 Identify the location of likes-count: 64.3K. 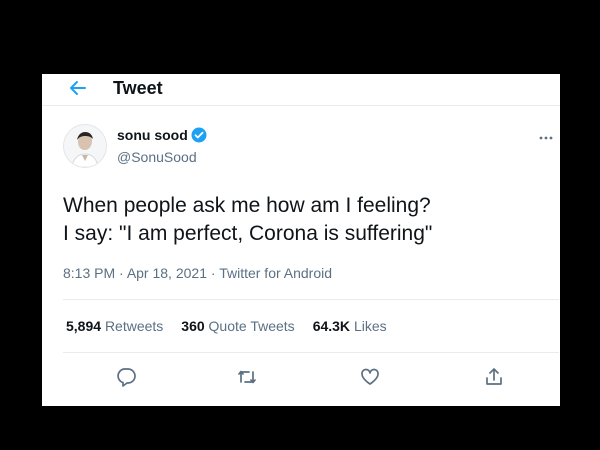
(331, 326).